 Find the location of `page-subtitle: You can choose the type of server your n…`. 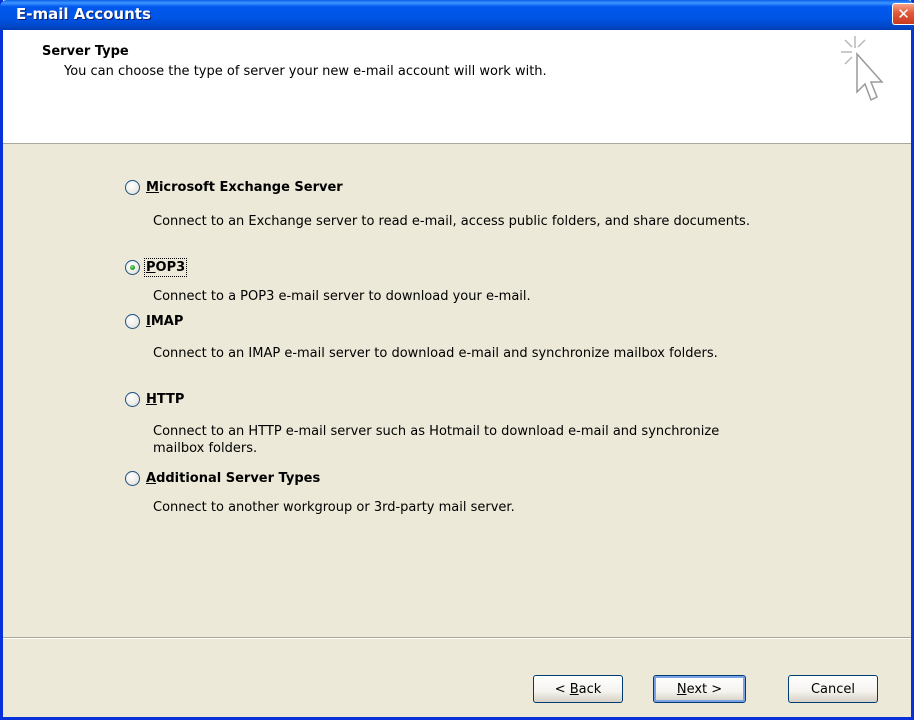

page-subtitle: You can choose the type of server your n… is located at coordinates (305, 71).